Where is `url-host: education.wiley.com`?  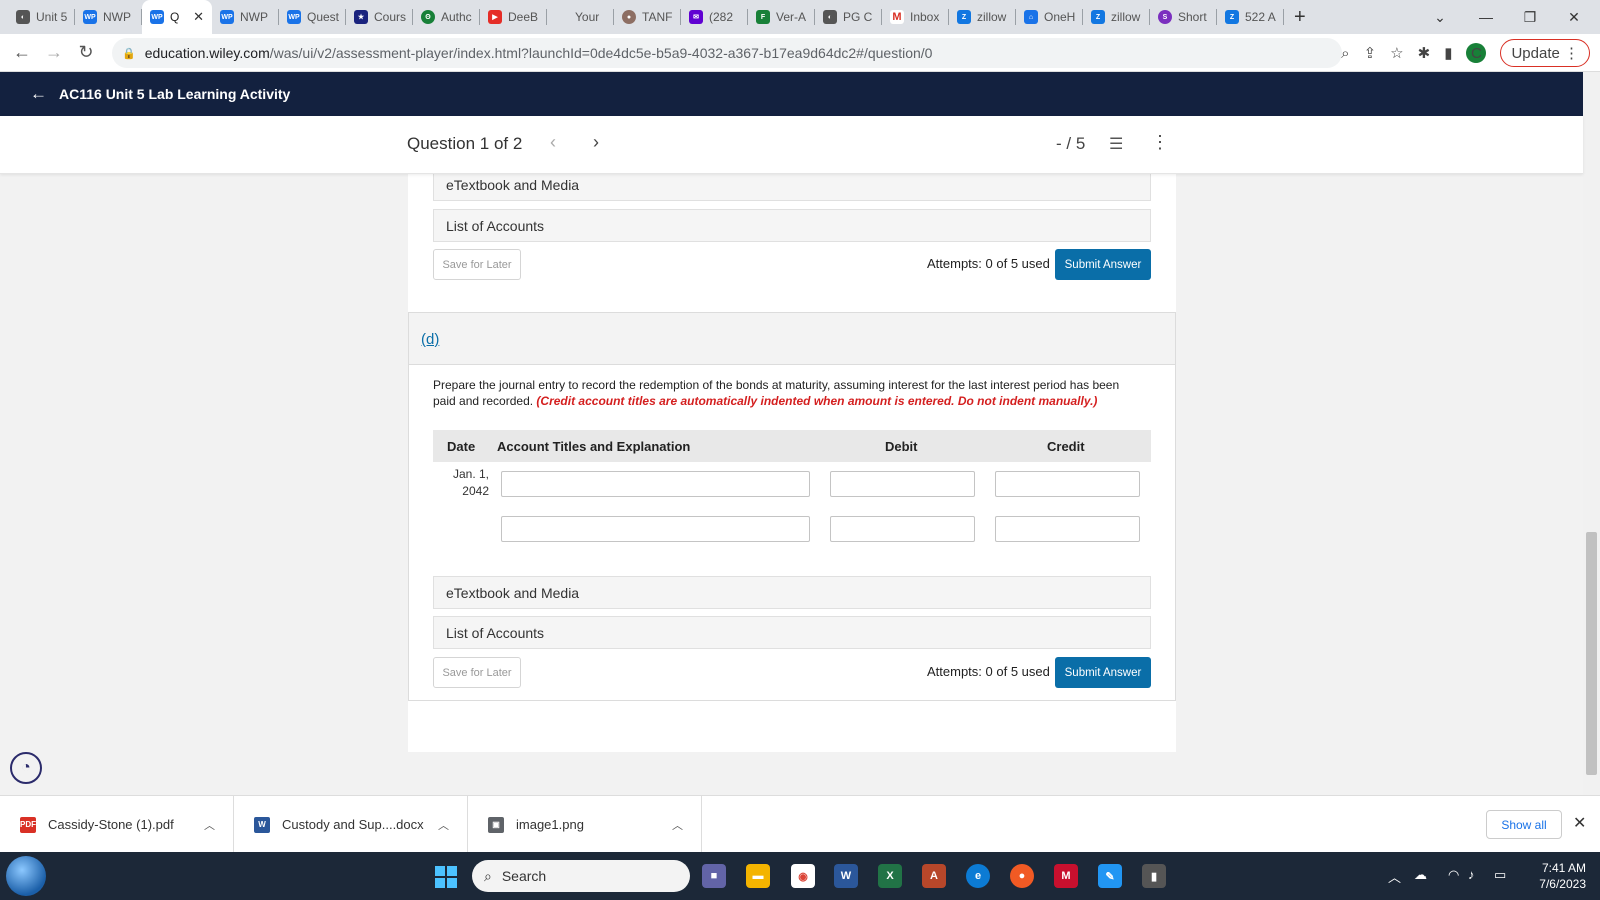
url-host: education.wiley.com is located at coordinates (207, 53).